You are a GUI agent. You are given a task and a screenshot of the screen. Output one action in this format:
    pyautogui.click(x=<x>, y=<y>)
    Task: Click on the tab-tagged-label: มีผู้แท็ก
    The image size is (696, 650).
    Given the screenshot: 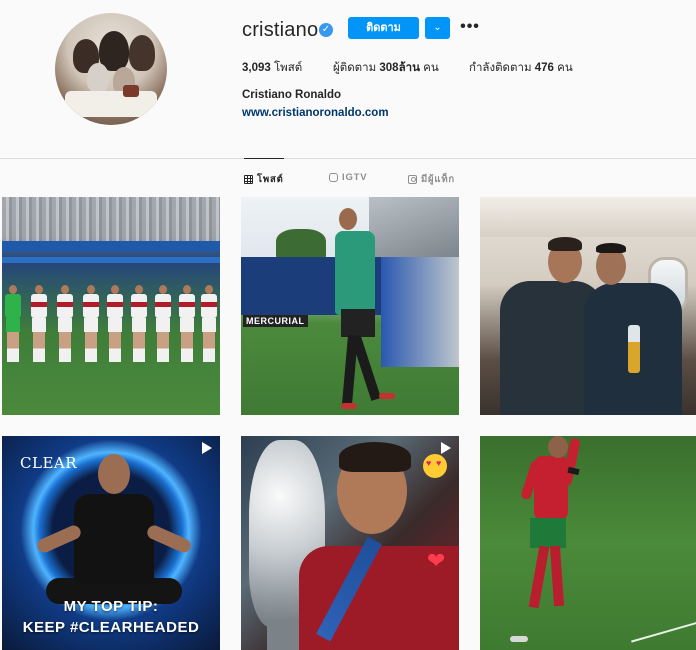 What is the action you would take?
    pyautogui.click(x=438, y=179)
    